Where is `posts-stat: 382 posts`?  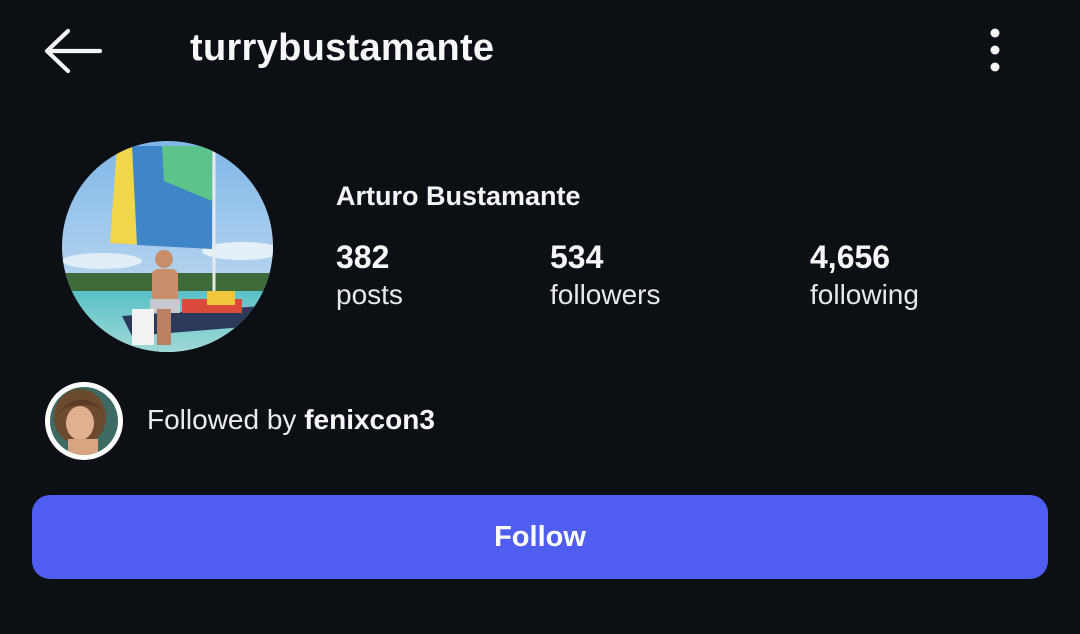 posts-stat: 382 posts is located at coordinates (369, 275).